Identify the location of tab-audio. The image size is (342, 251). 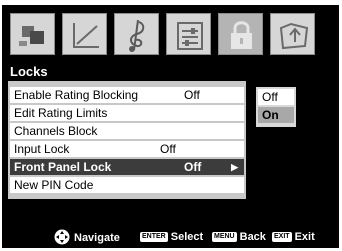
(136, 34).